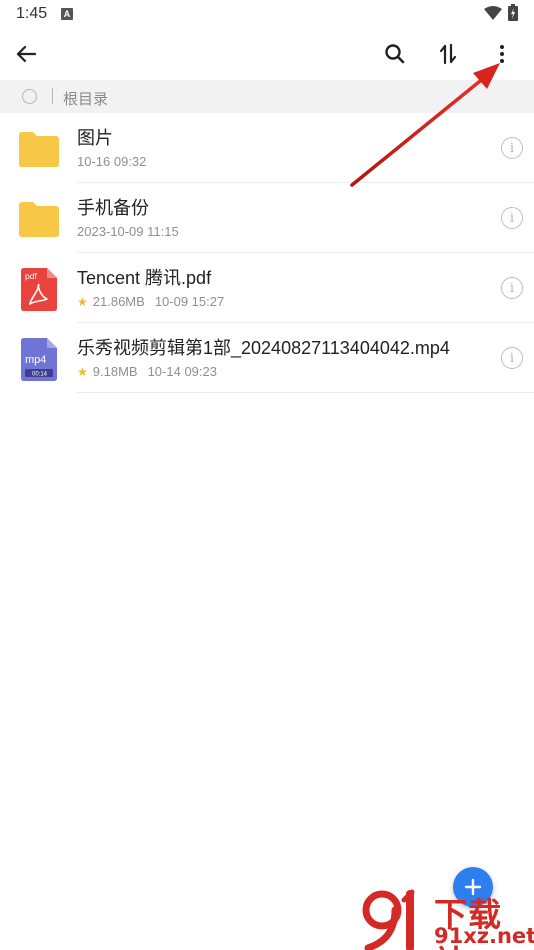 The height and width of the screenshot is (950, 534). I want to click on toolbar, so click(267, 54).